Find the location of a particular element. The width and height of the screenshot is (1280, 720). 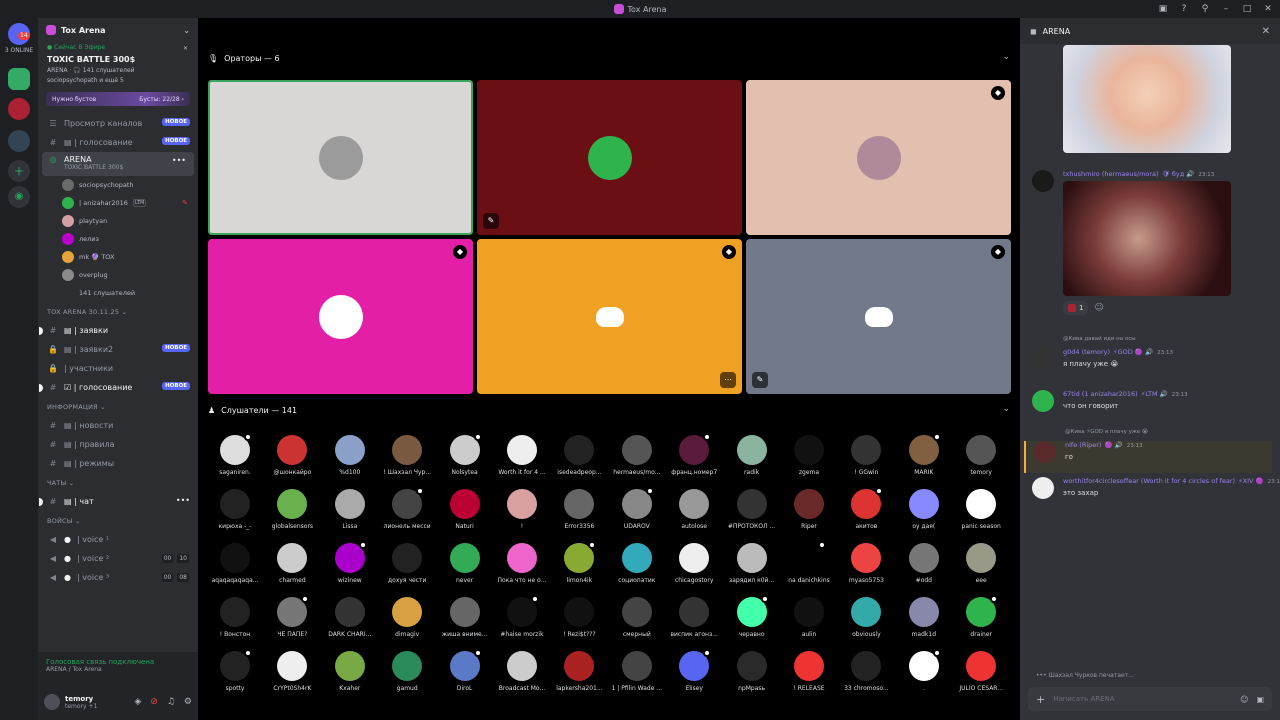

listener: Lissa is located at coordinates (350, 509).